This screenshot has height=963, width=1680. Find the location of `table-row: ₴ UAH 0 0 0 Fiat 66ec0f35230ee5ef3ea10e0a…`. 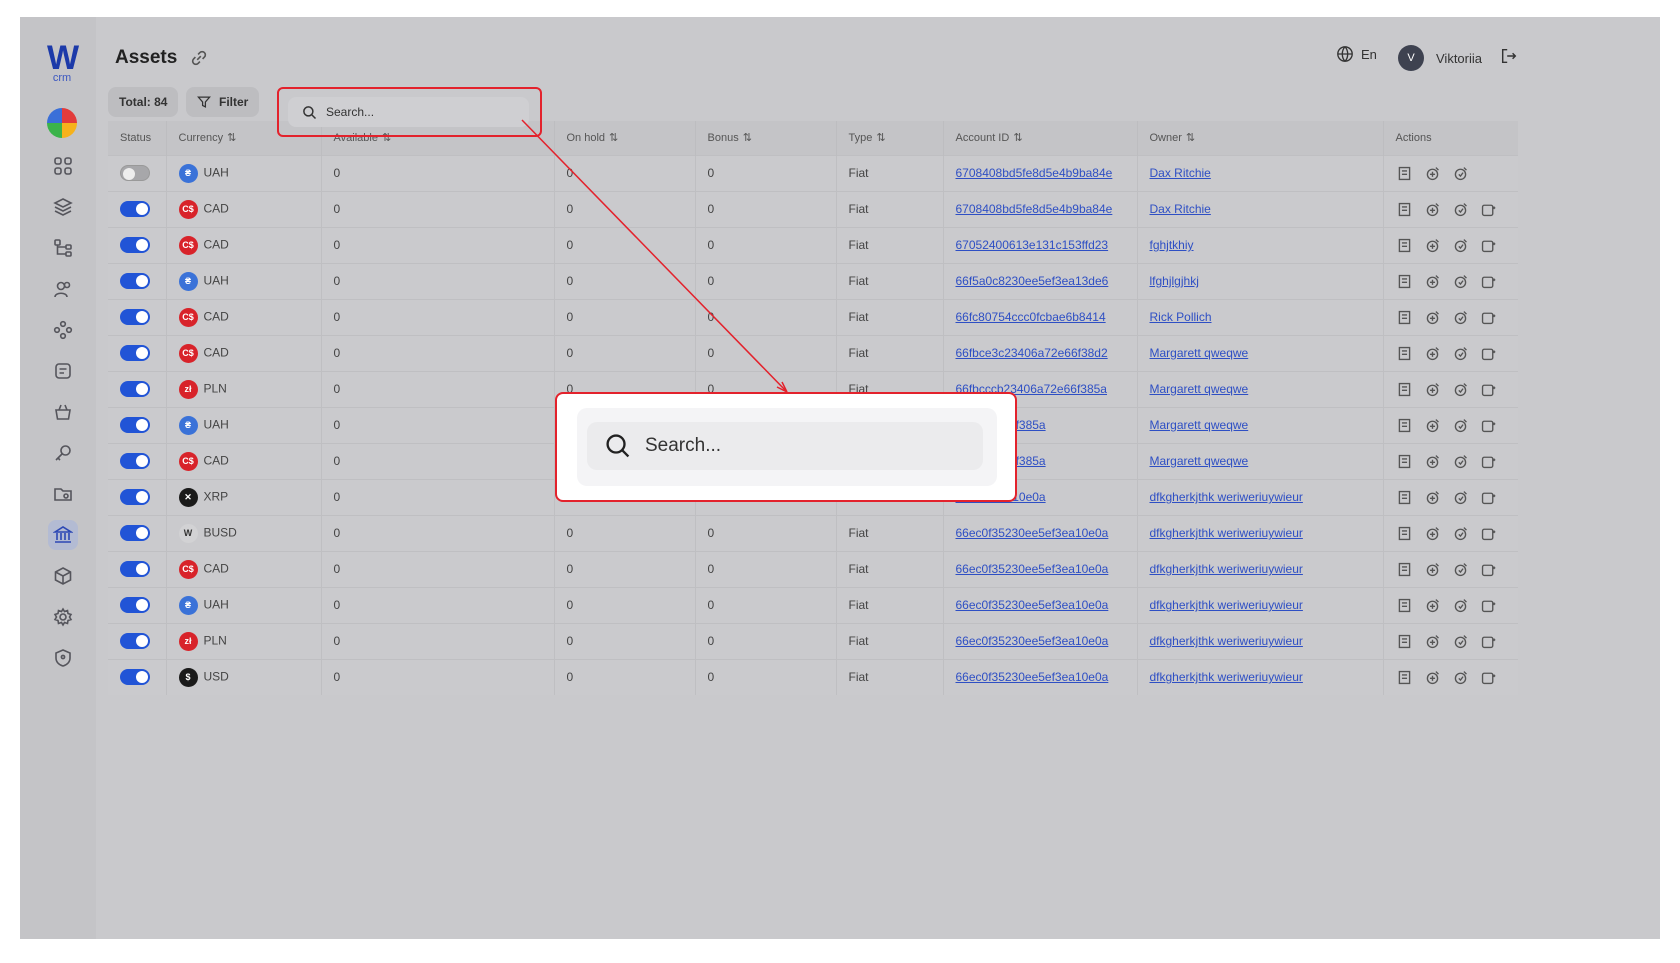

table-row: ₴ UAH 0 0 0 Fiat 66ec0f35230ee5ef3ea10e0a… is located at coordinates (813, 605).